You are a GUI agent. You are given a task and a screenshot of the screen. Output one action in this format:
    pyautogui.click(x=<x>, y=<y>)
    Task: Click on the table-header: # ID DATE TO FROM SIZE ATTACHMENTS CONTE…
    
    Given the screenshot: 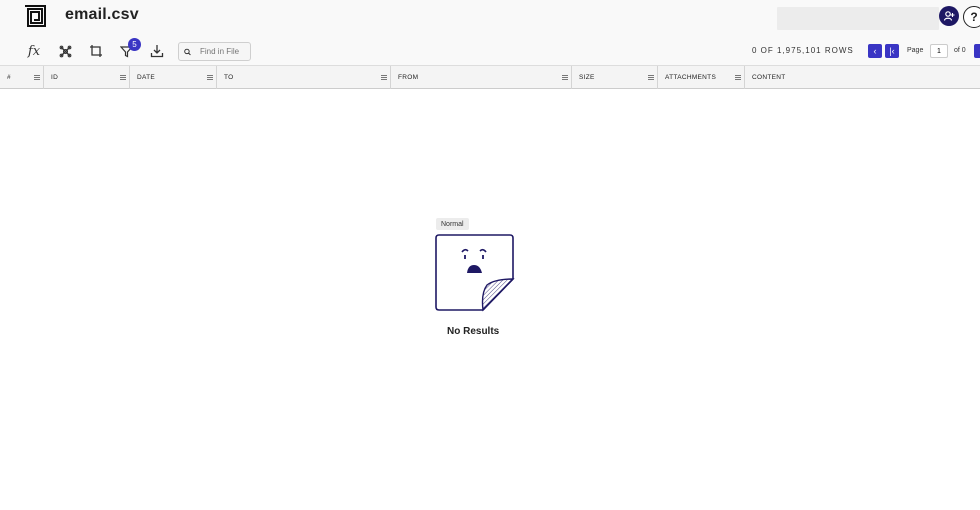 What is the action you would take?
    pyautogui.click(x=490, y=77)
    